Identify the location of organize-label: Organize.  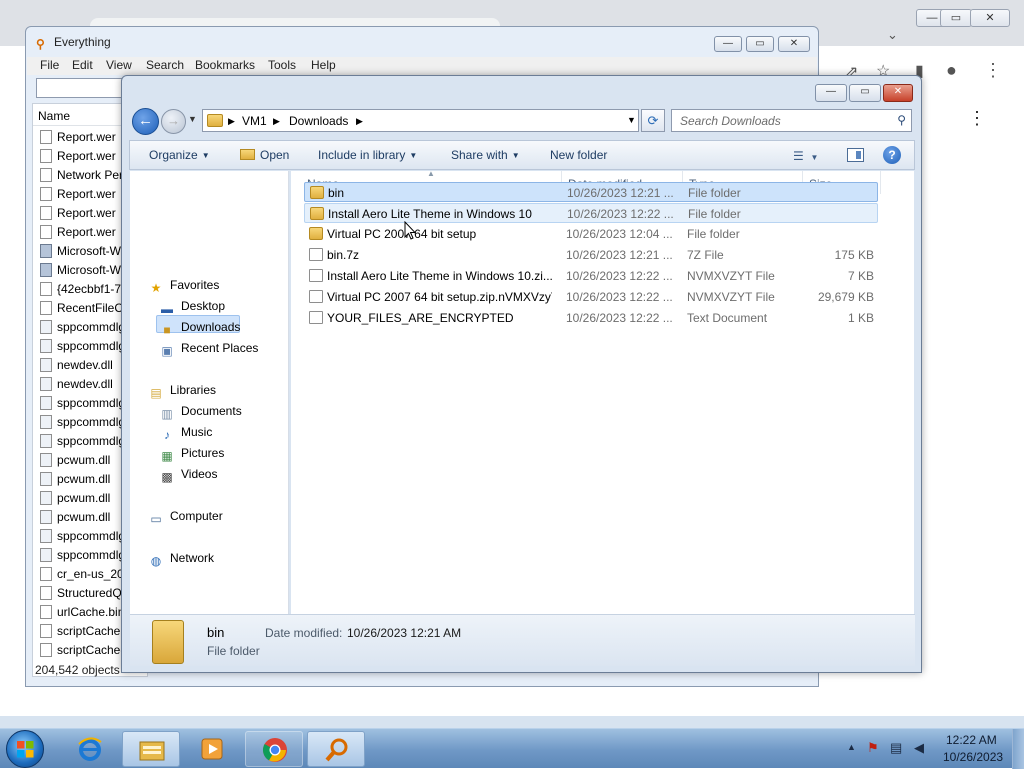
(173, 155).